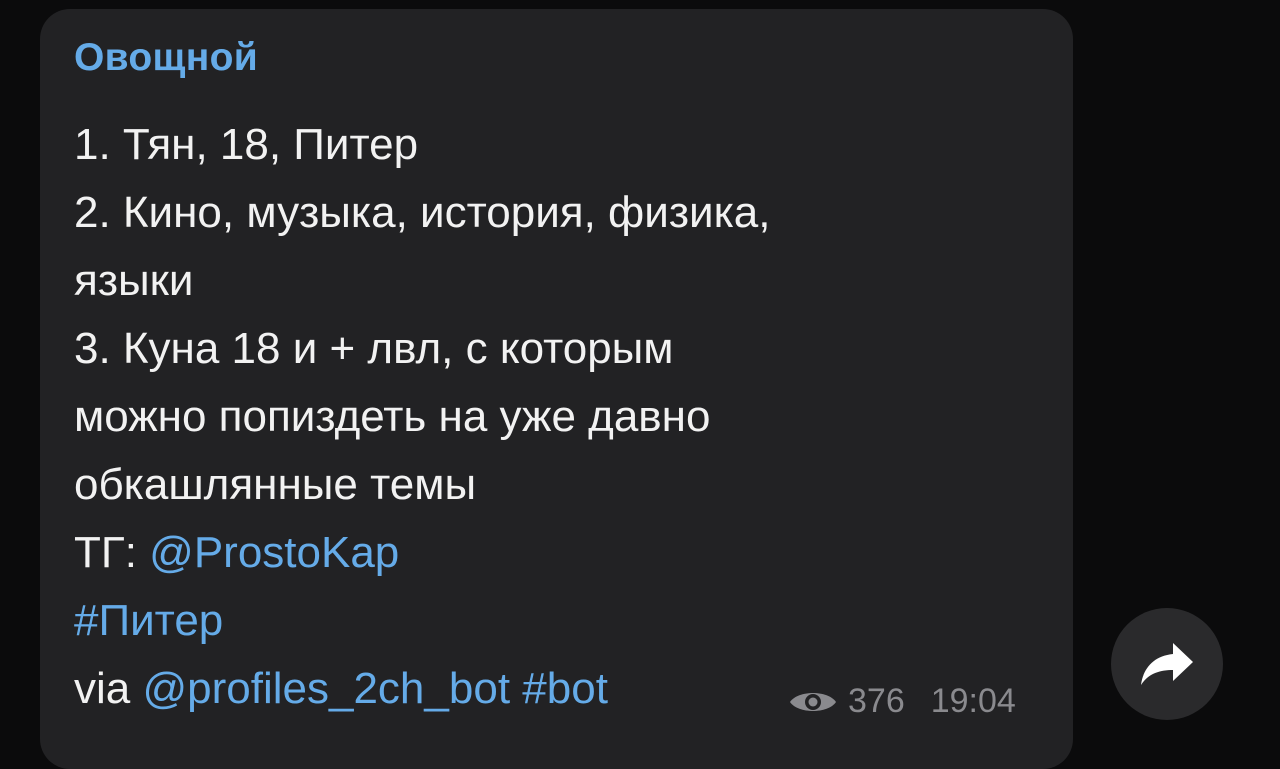 This screenshot has height=769, width=1280. I want to click on hashtag-link: #Питер, so click(148, 620).